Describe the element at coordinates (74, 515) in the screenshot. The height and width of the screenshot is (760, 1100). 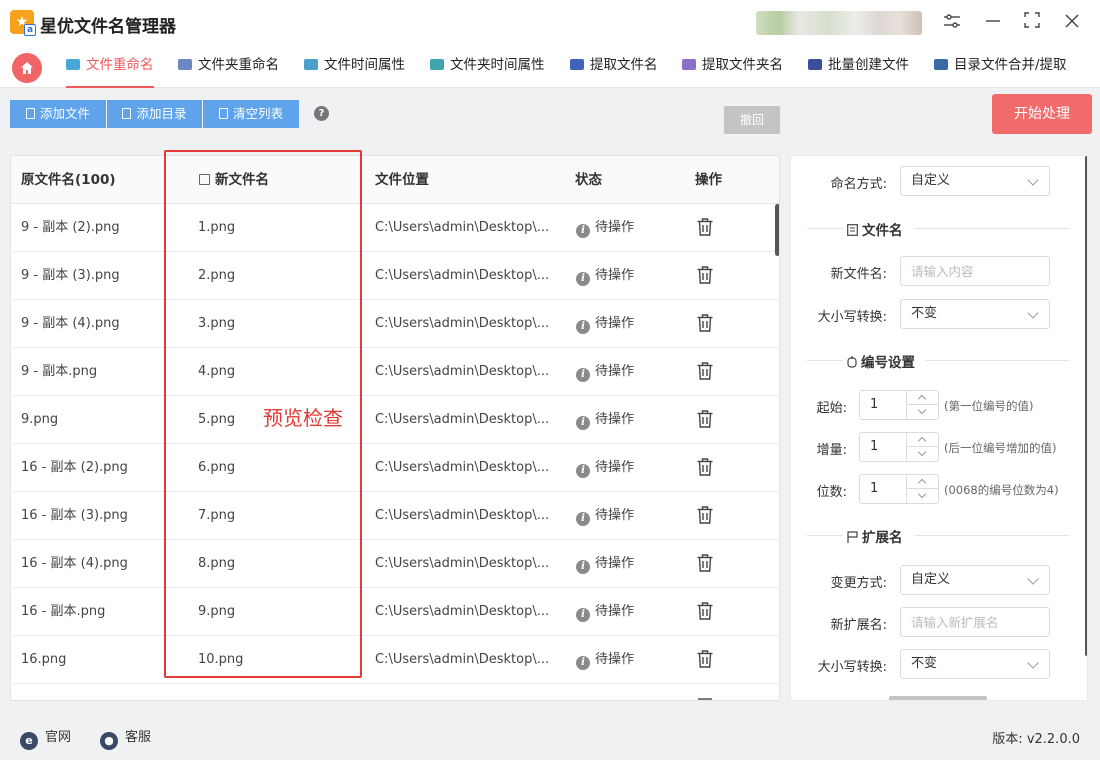
I see `original-name-cell: 16 - 副本 (3).png` at that location.